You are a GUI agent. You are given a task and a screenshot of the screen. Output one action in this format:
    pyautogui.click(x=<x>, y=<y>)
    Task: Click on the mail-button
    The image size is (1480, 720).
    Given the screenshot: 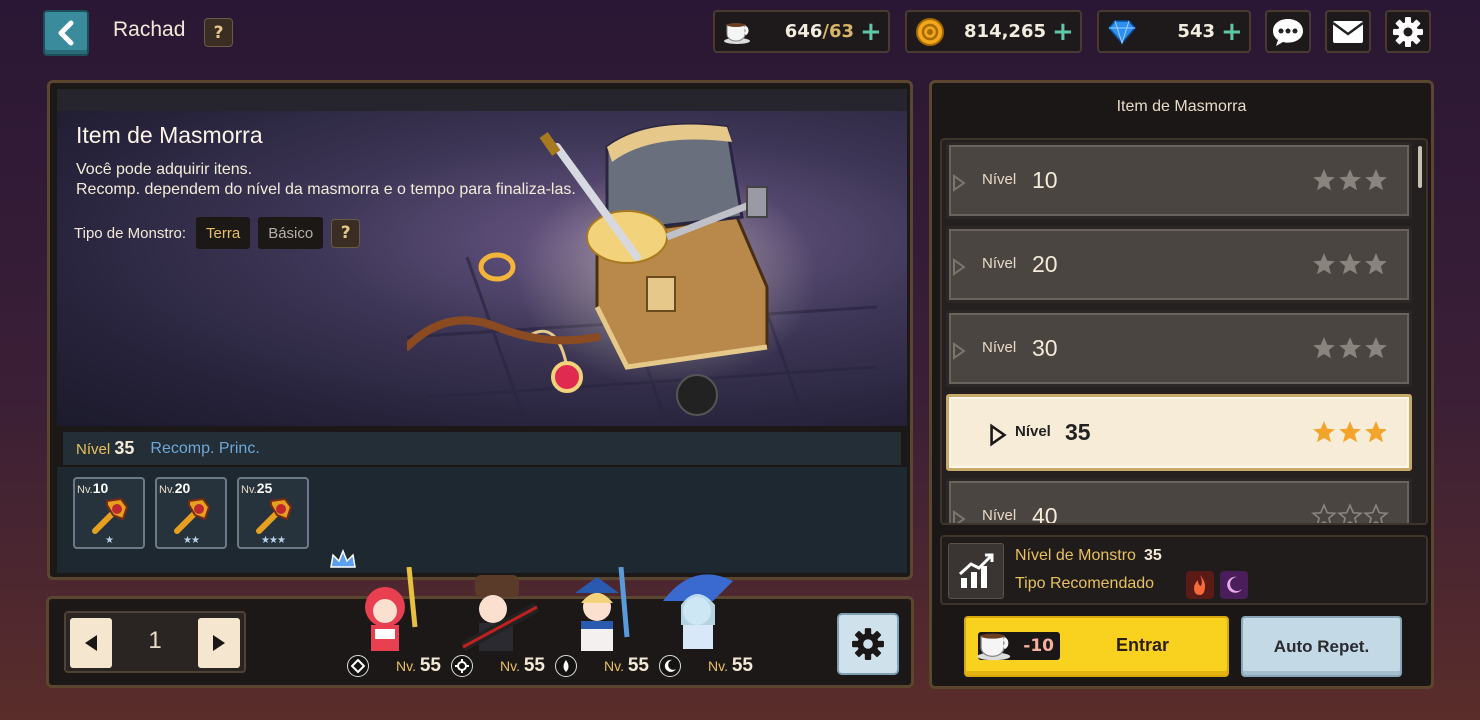 What is the action you would take?
    pyautogui.click(x=1348, y=31)
    